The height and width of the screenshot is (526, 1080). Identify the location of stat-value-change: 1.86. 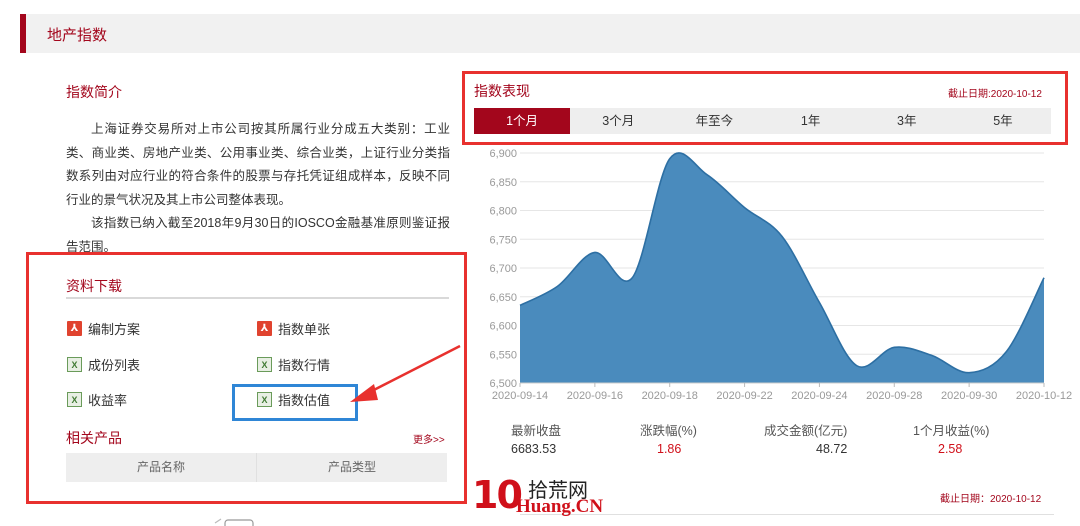
(669, 449).